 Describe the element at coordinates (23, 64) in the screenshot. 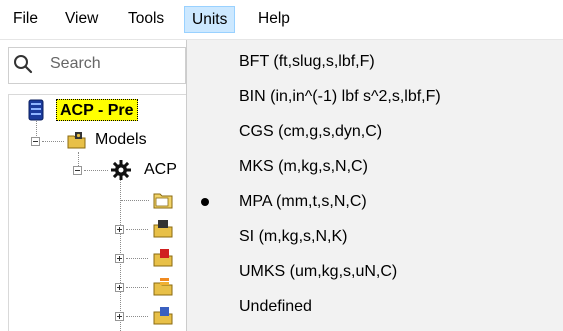

I see `search-icon` at that location.